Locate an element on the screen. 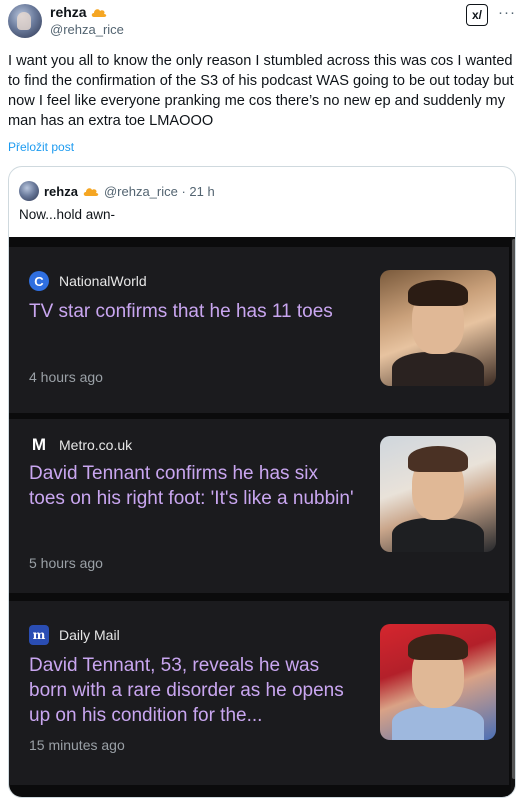 This screenshot has width=518, height=801. quote-avatar is located at coordinates (29, 191).